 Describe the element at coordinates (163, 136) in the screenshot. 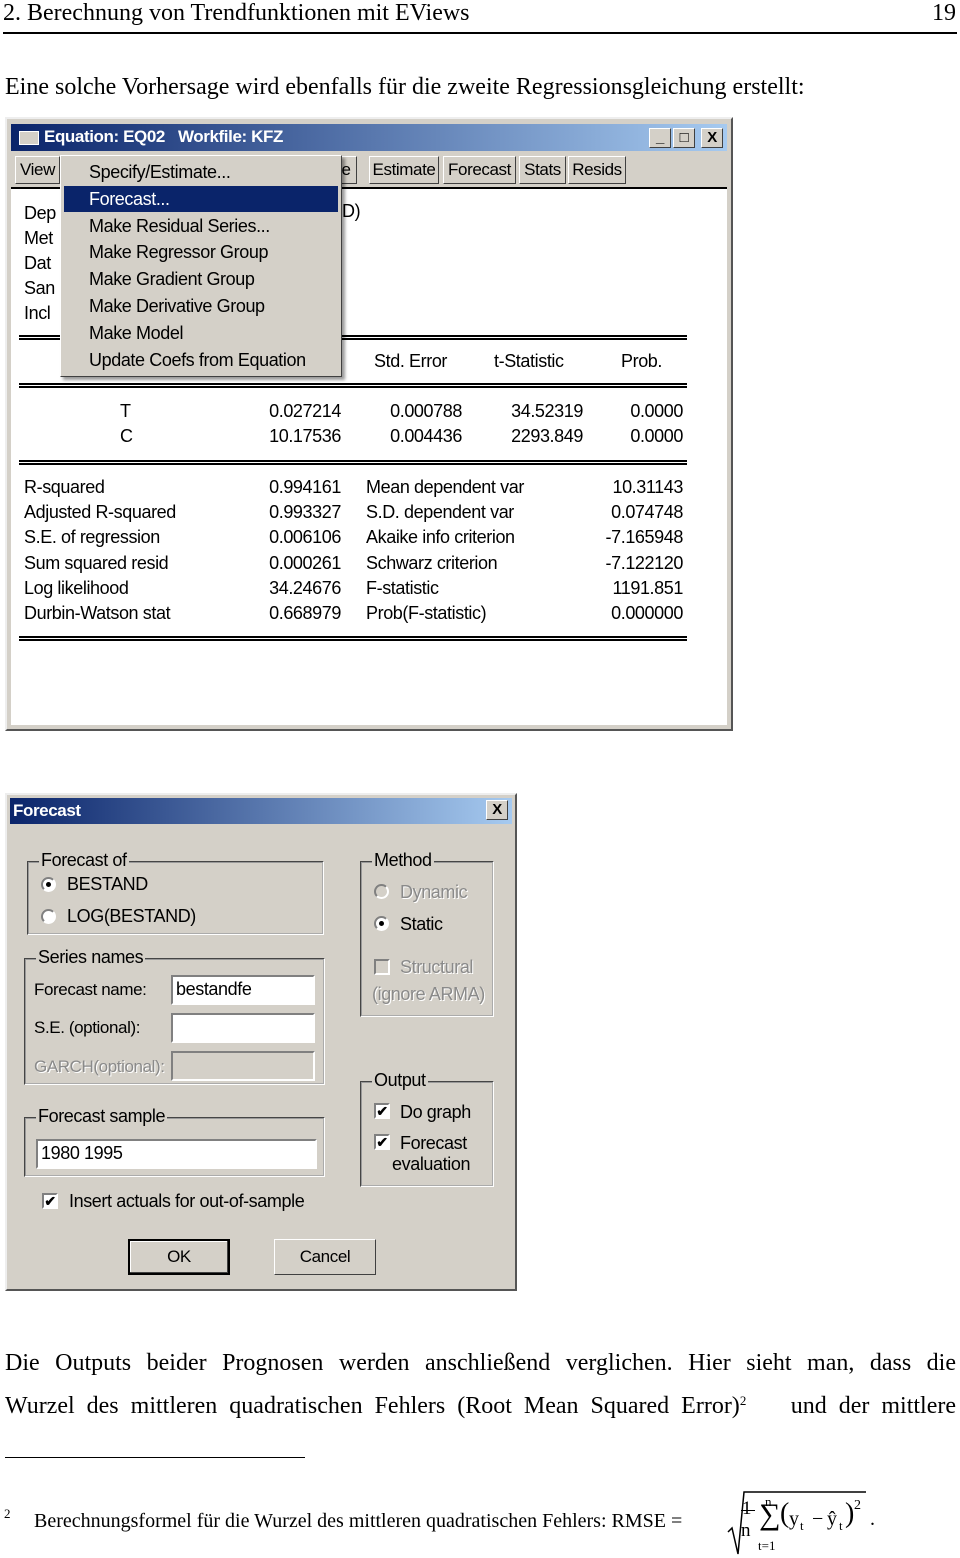

I see `window-title: Equation: EQ02 Workfile: KFZ` at that location.